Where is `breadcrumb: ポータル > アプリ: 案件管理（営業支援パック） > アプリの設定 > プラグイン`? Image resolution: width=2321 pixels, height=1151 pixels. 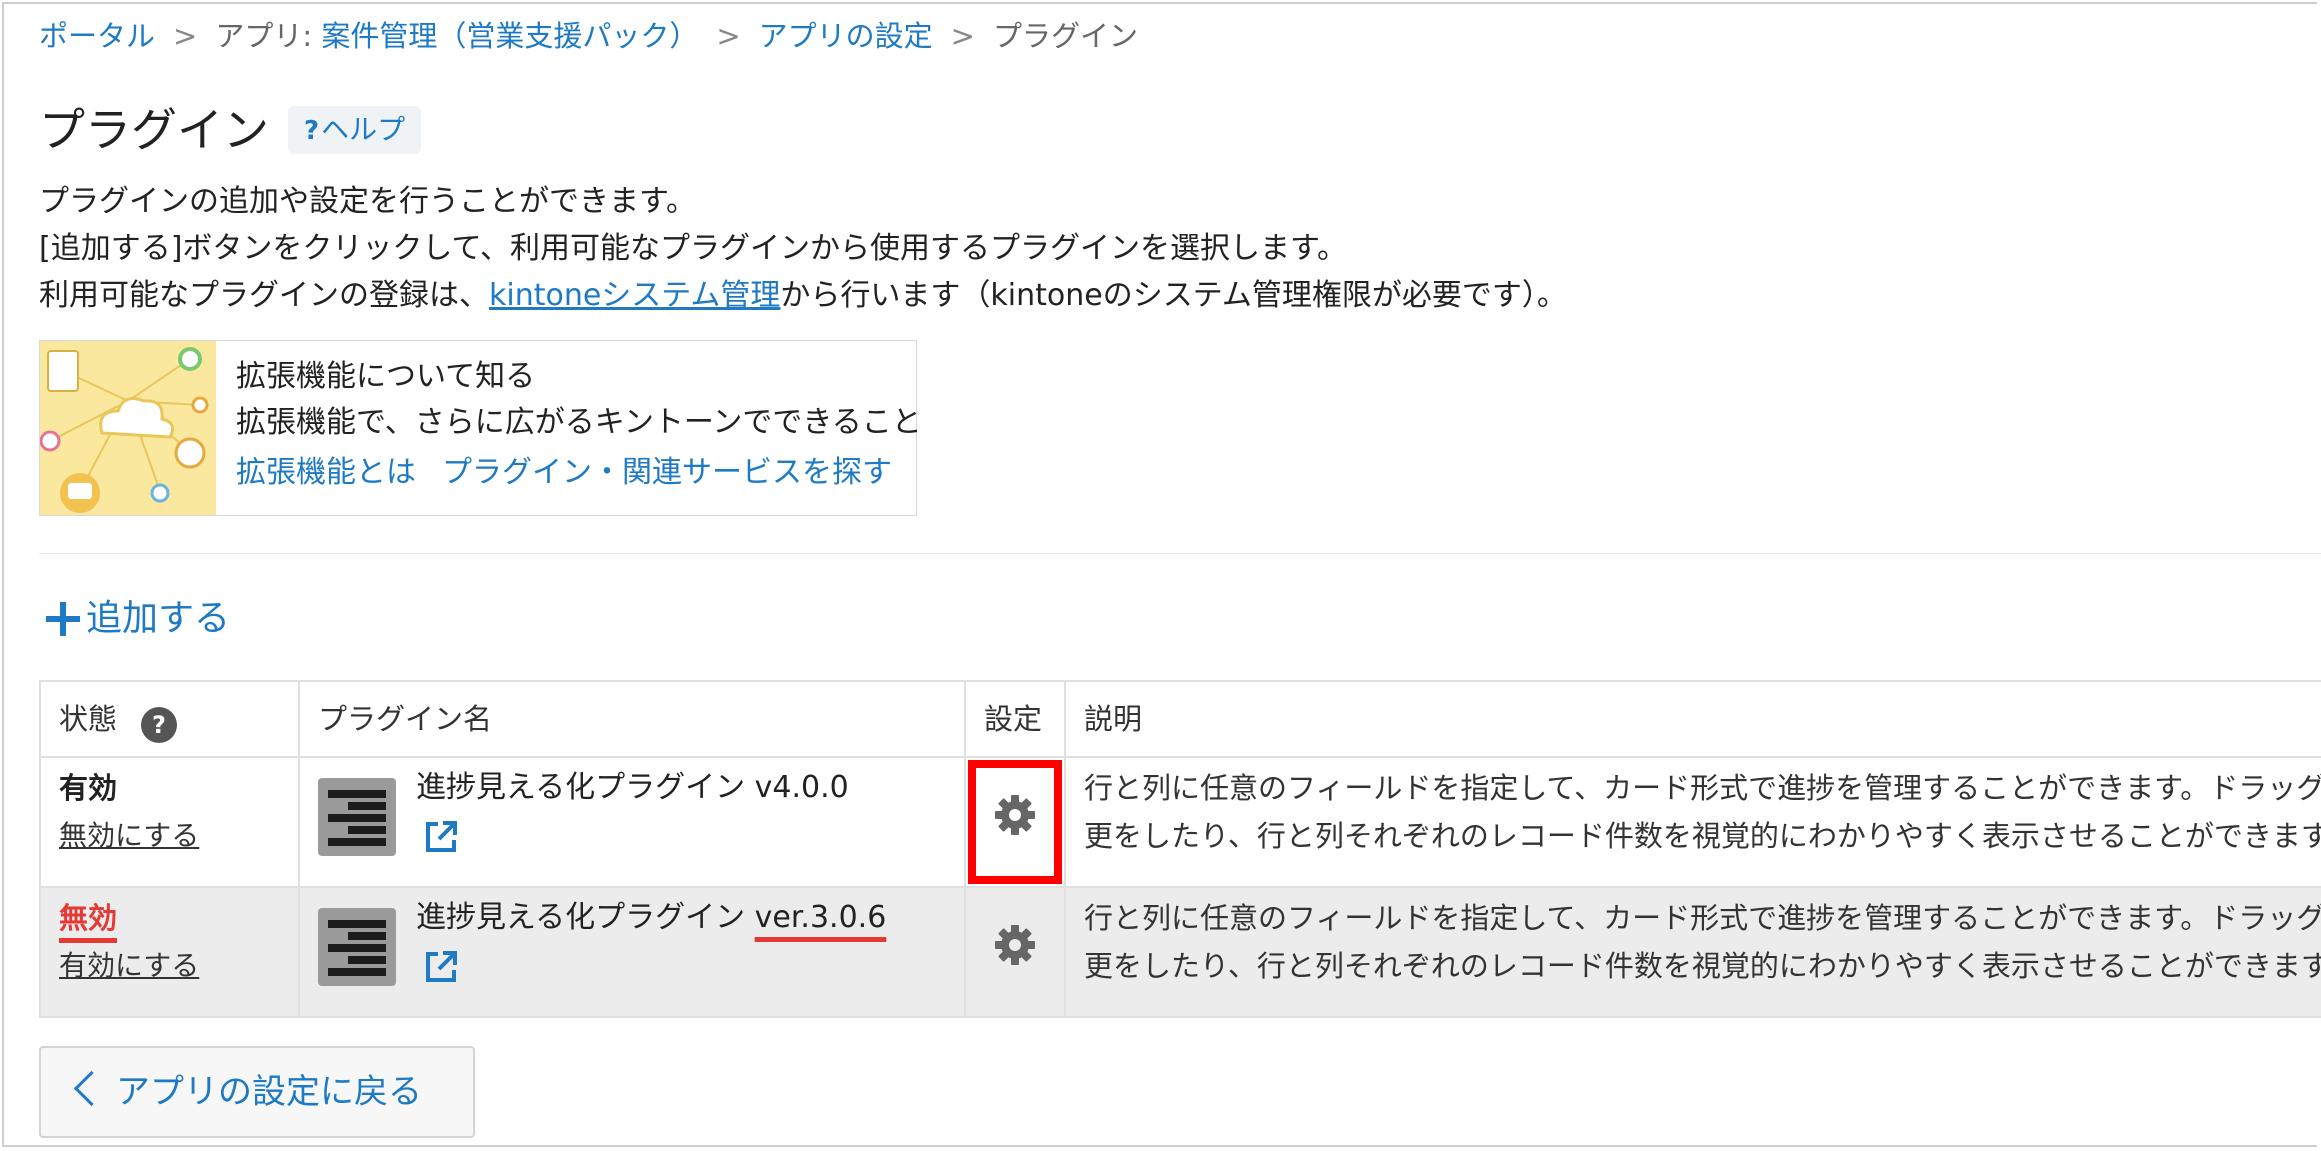
breadcrumb: ポータル > アプリ: 案件管理（営業支援パック） > アプリの設定 > プラグイン is located at coordinates (588, 36).